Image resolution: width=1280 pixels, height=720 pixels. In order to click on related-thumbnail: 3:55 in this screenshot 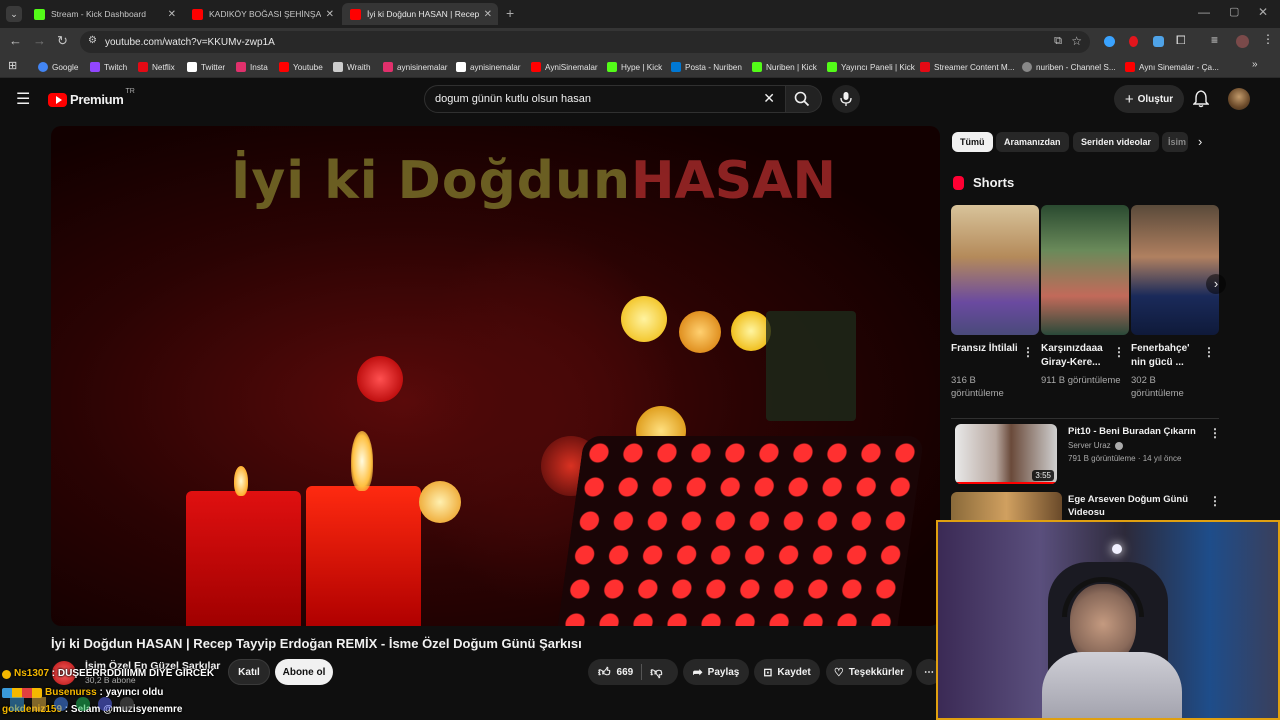, I will do `click(1006, 454)`.